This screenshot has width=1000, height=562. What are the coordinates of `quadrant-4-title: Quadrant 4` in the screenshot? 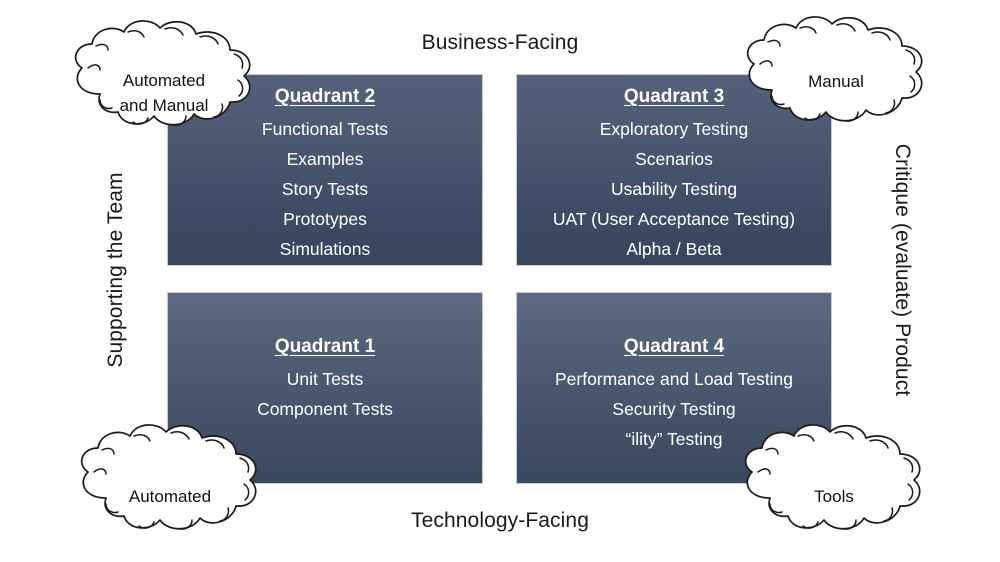 It's located at (674, 346).